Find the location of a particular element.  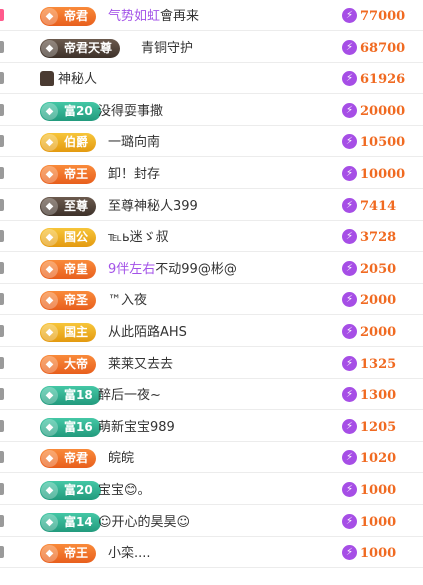

badge-label: 伯爵 is located at coordinates (76, 142).